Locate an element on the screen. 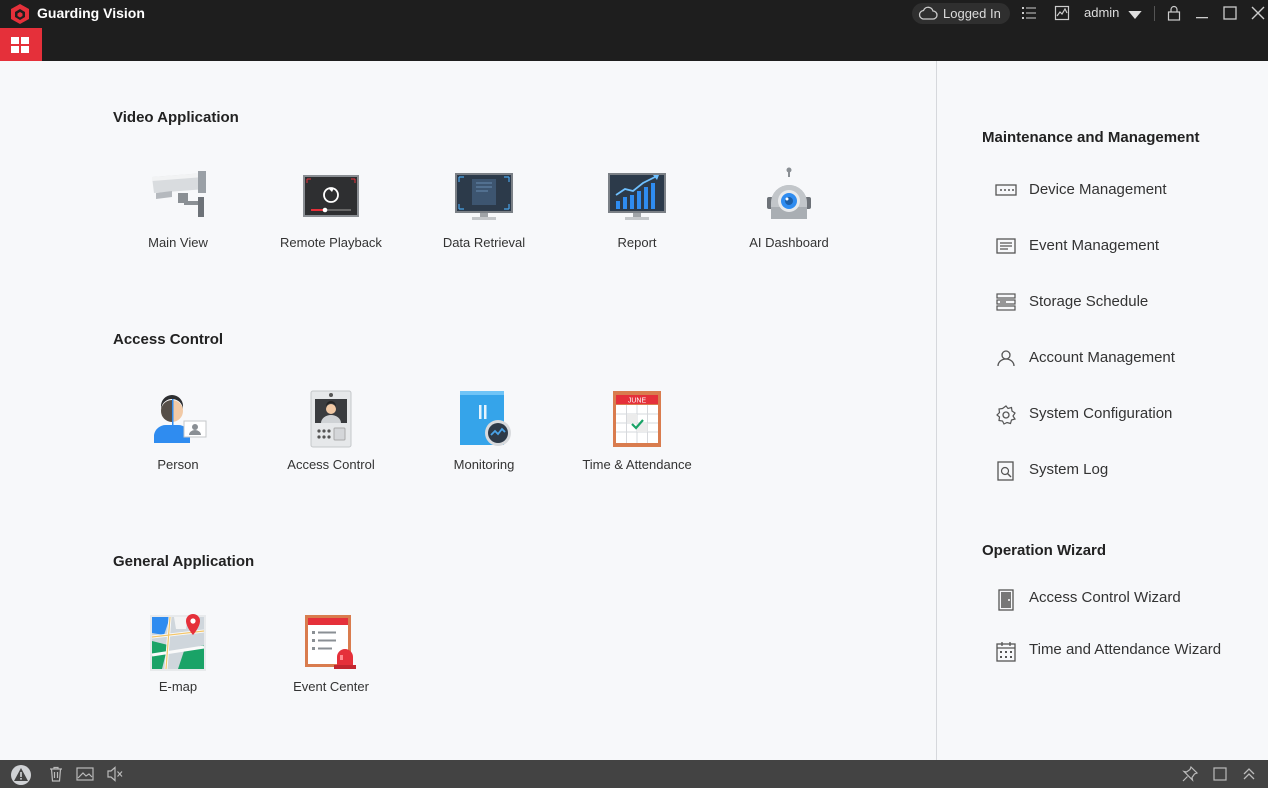 The width and height of the screenshot is (1268, 788). nav-label: Event Management is located at coordinates (1094, 245).